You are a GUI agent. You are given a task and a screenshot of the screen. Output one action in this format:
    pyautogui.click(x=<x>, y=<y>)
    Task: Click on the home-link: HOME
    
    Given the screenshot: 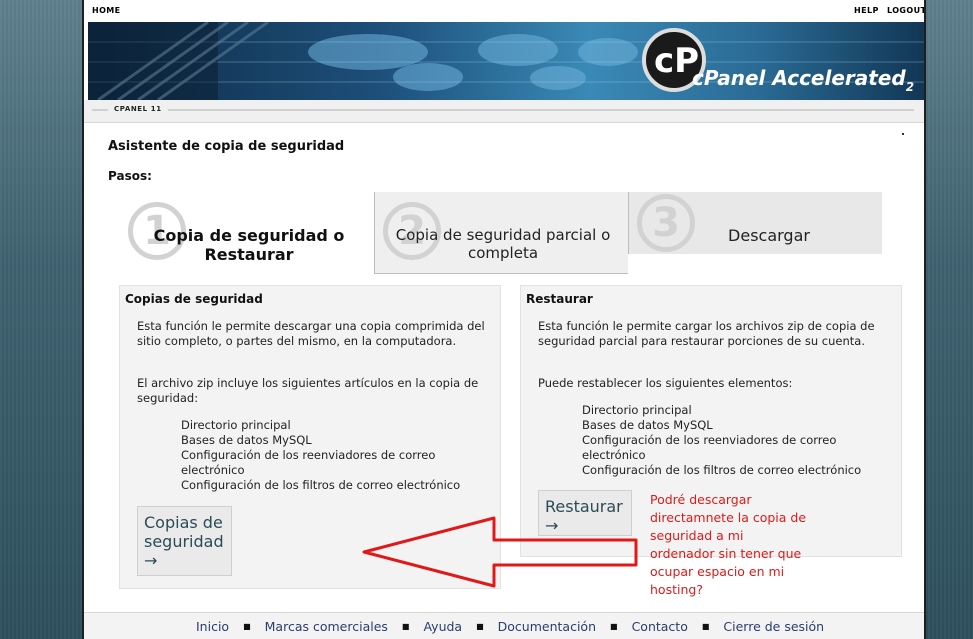 What is the action you would take?
    pyautogui.click(x=106, y=10)
    